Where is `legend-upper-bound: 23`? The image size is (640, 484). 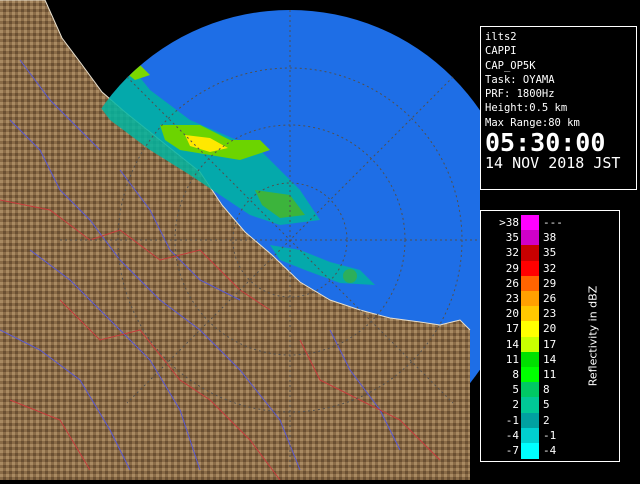
legend-upper-bound: 23 is located at coordinates (550, 314).